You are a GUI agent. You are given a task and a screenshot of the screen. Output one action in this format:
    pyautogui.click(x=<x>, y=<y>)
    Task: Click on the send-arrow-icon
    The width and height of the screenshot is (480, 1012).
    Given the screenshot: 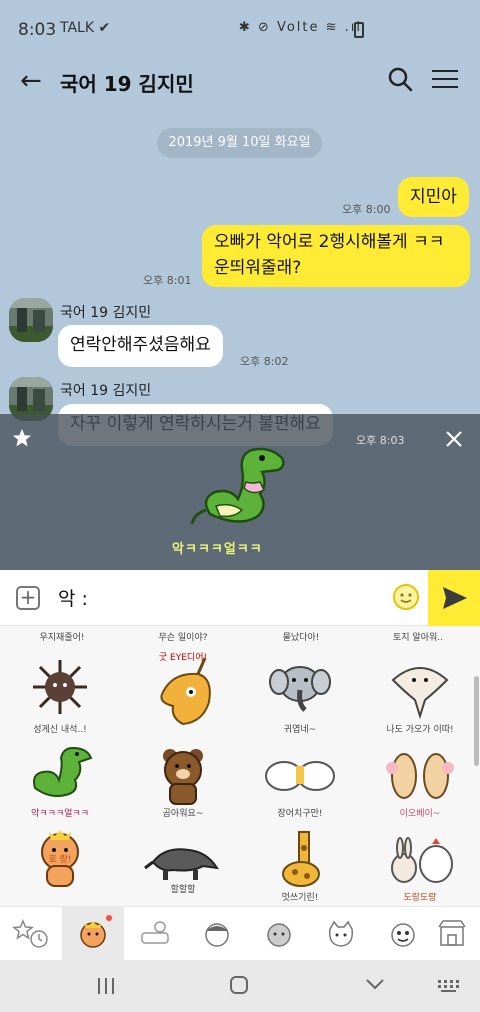 What is the action you would take?
    pyautogui.click(x=455, y=598)
    